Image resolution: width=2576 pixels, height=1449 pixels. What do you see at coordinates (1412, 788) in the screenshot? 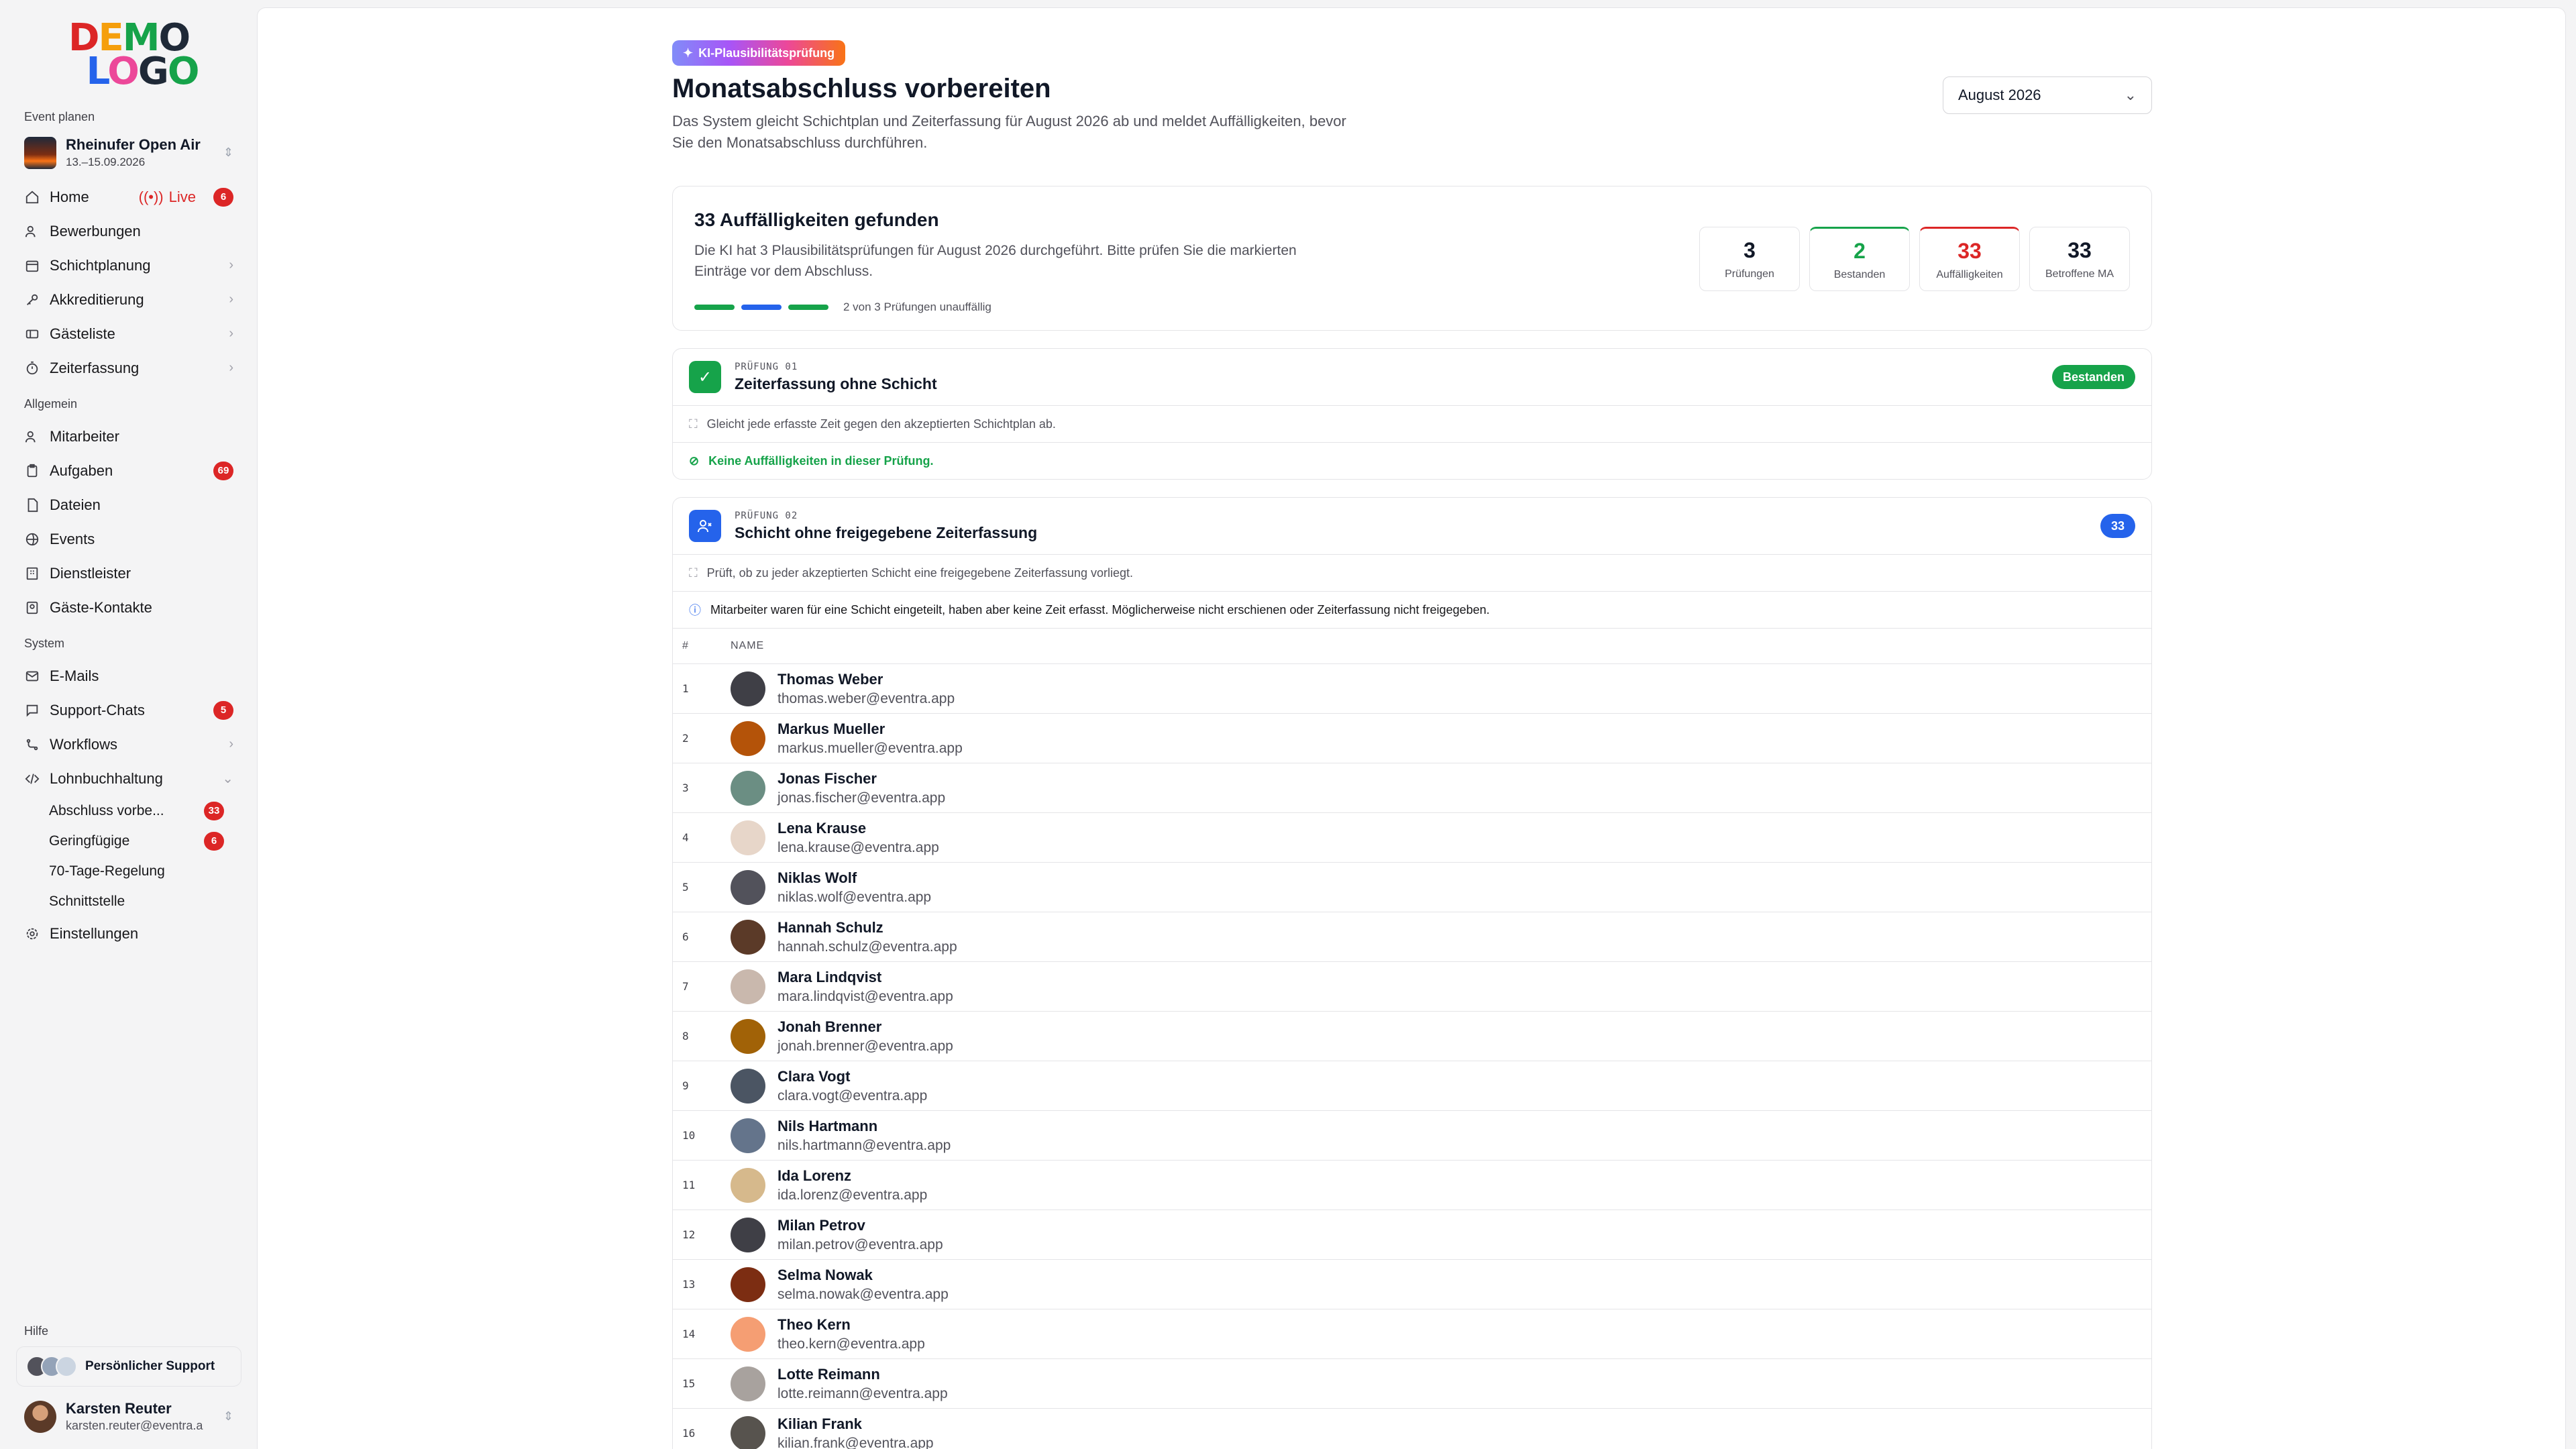
I see `table-row: 3 Jonas Fischer jonas.fischer@eventra.app` at bounding box center [1412, 788].